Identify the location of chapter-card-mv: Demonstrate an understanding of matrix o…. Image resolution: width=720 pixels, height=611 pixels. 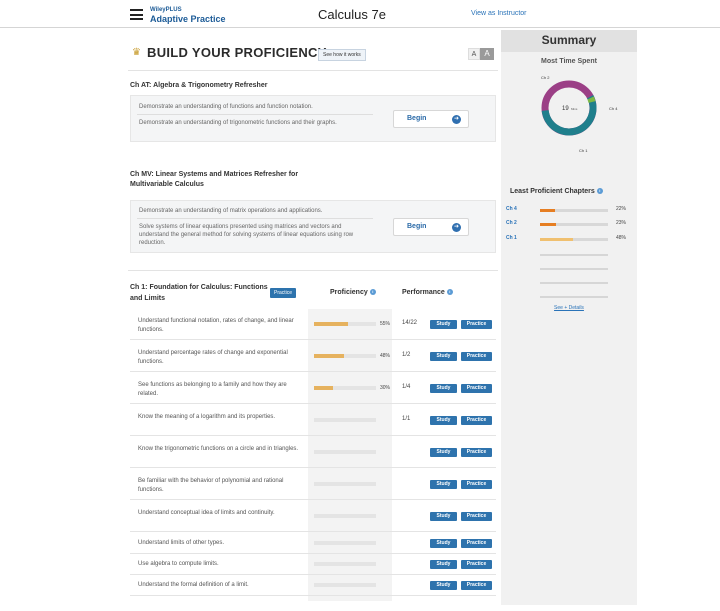
(313, 226).